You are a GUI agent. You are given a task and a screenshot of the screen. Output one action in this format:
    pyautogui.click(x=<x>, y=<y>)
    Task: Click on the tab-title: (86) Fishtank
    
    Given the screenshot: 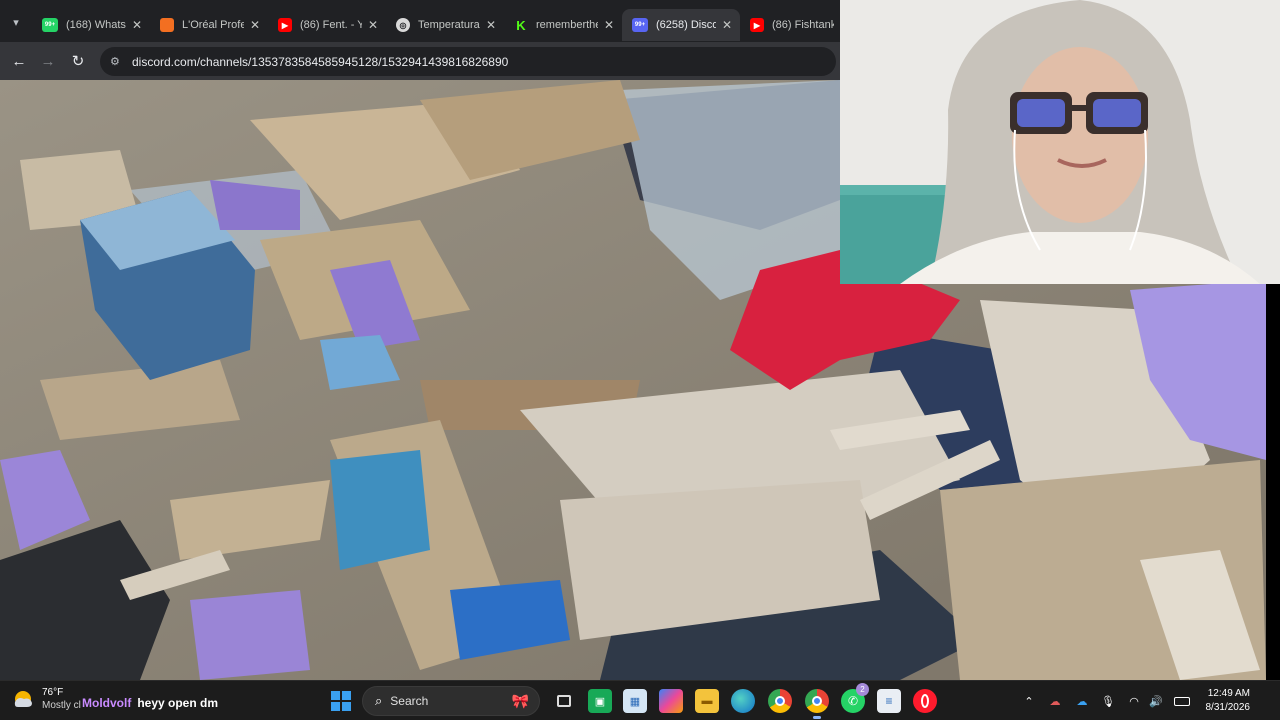 What is the action you would take?
    pyautogui.click(x=803, y=25)
    